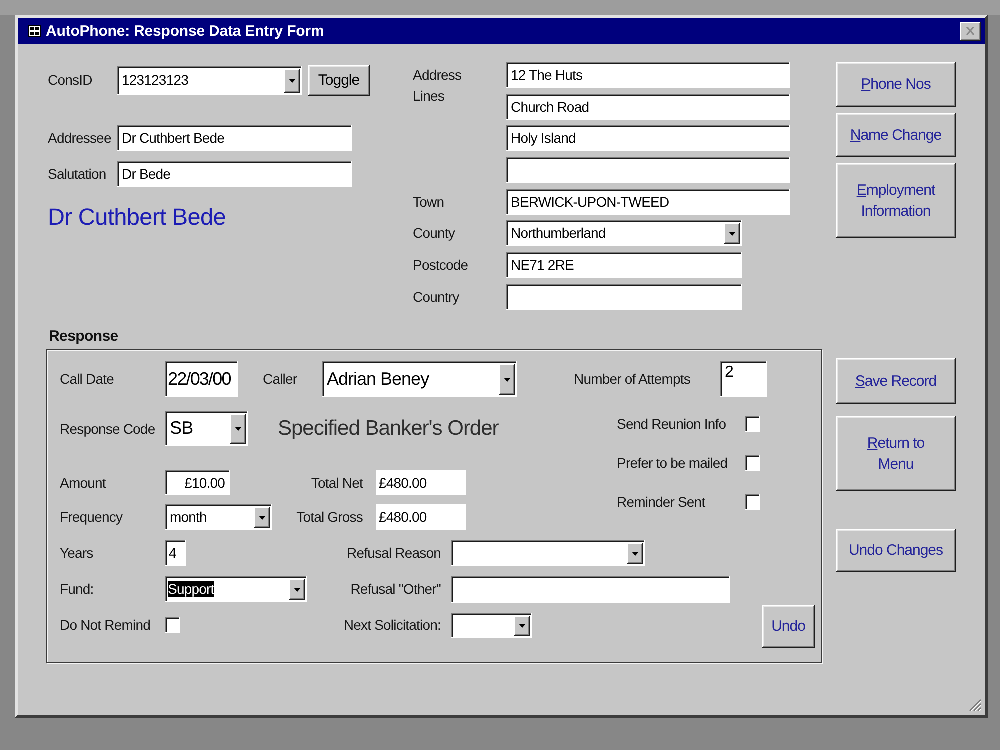 Image resolution: width=1000 pixels, height=750 pixels. What do you see at coordinates (896, 381) in the screenshot?
I see `save-record-button: Save Record` at bounding box center [896, 381].